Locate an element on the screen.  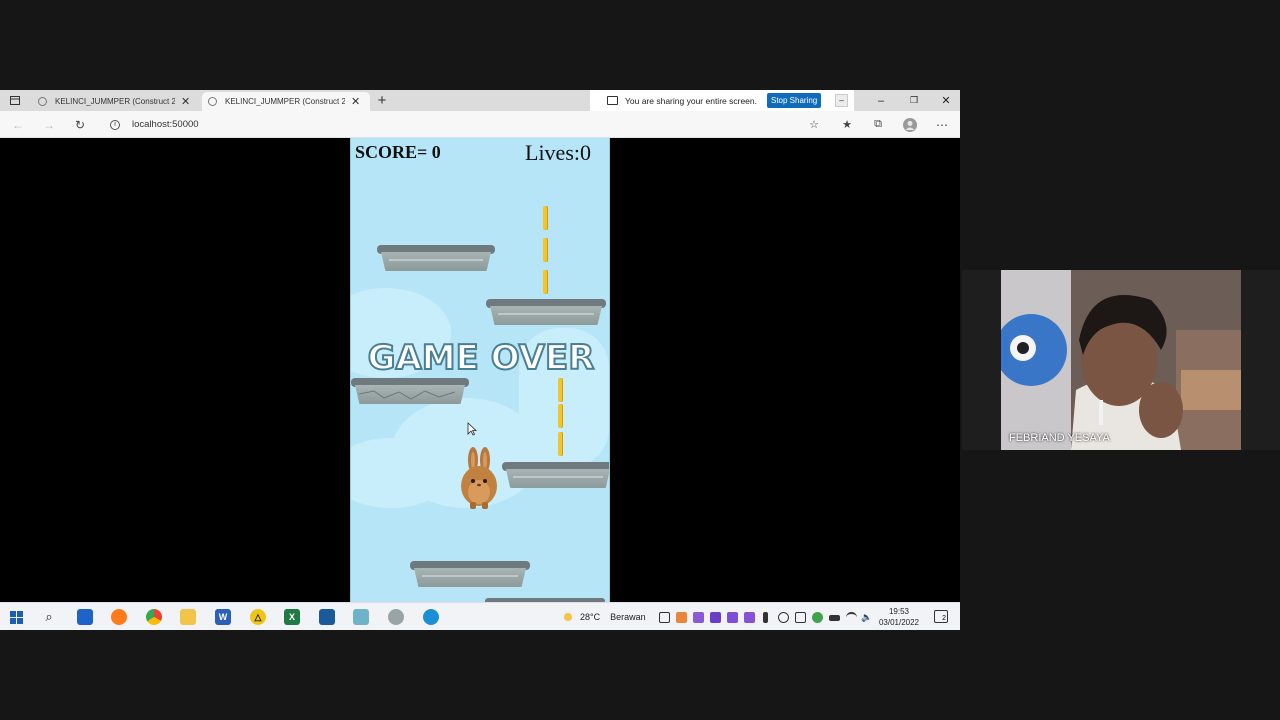
search-icon: ⌕ is located at coordinates (49, 617).